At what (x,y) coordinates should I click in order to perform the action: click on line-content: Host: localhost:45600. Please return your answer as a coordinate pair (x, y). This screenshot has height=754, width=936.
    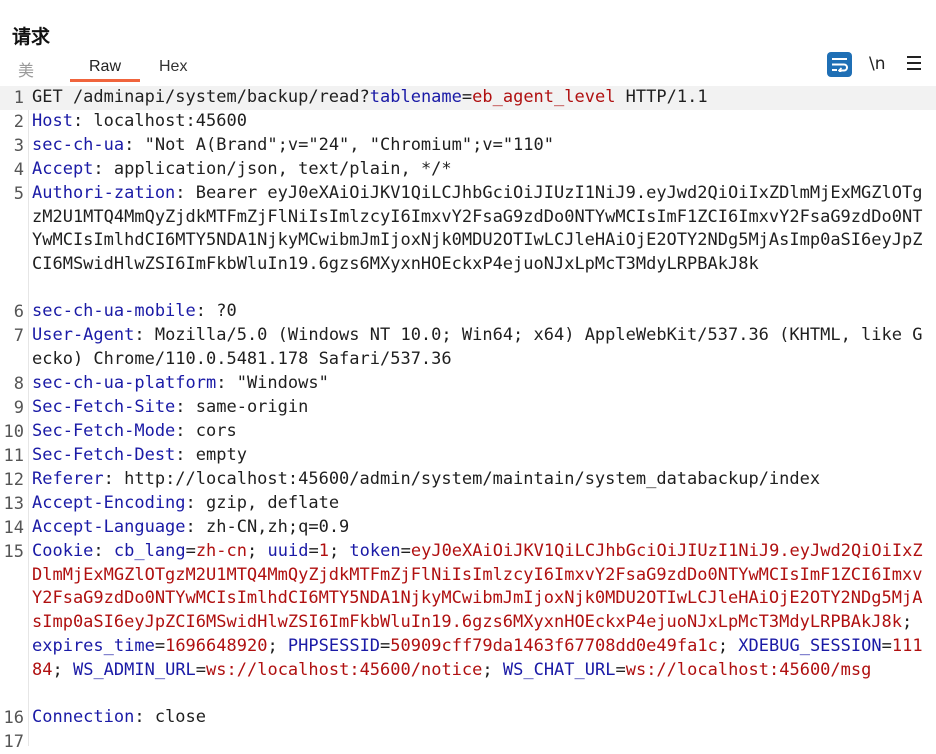
    Looking at the image, I should click on (480, 122).